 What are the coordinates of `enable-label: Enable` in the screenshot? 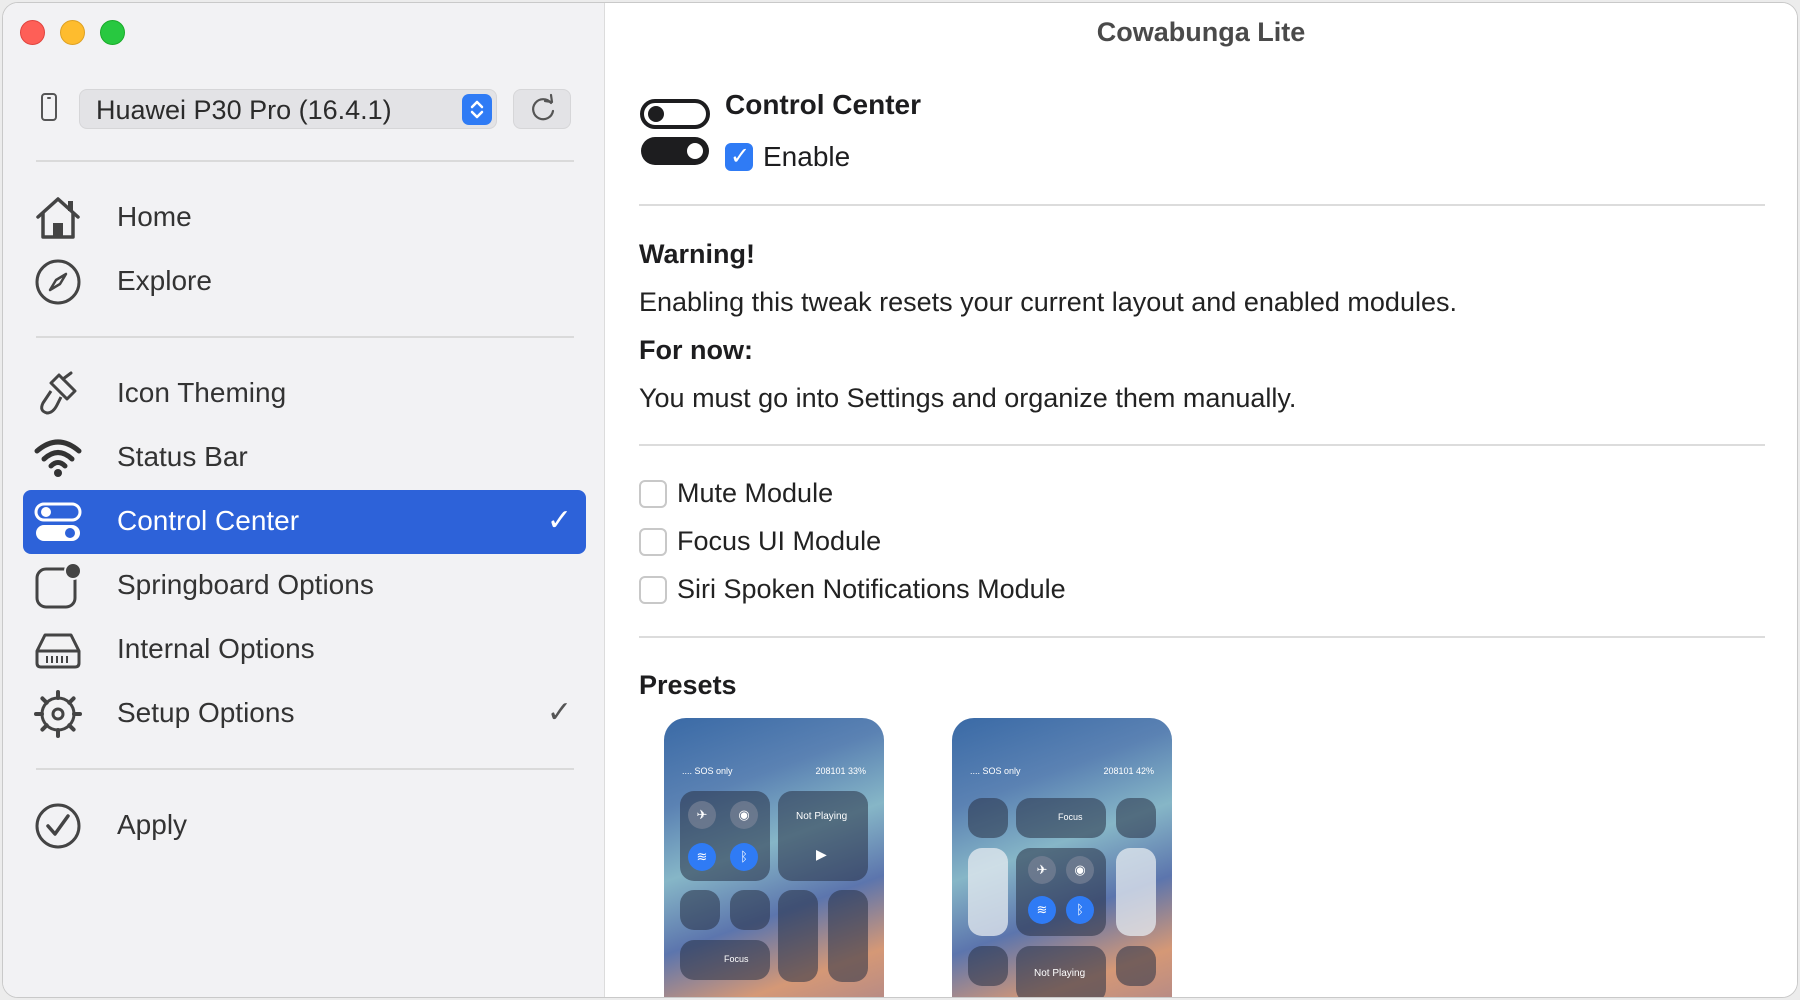 It's located at (807, 156).